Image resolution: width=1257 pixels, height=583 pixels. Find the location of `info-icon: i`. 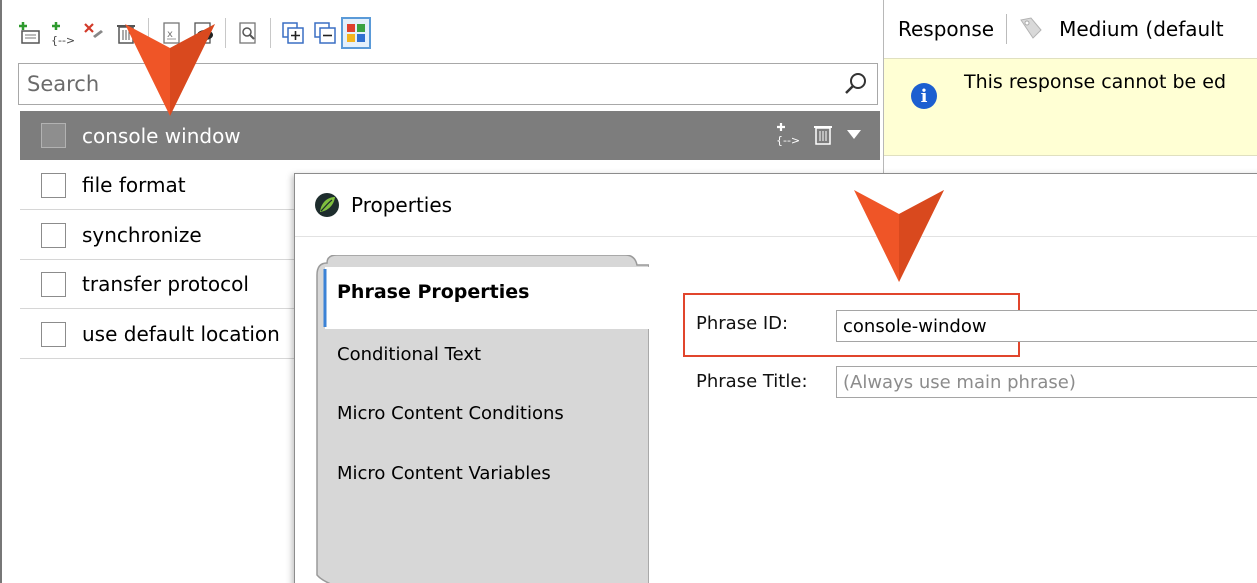

info-icon: i is located at coordinates (924, 96).